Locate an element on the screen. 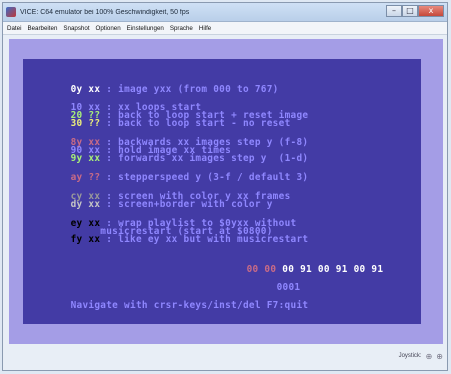 The height and width of the screenshot is (374, 451). command-key: 9y xx is located at coordinates (85, 158).